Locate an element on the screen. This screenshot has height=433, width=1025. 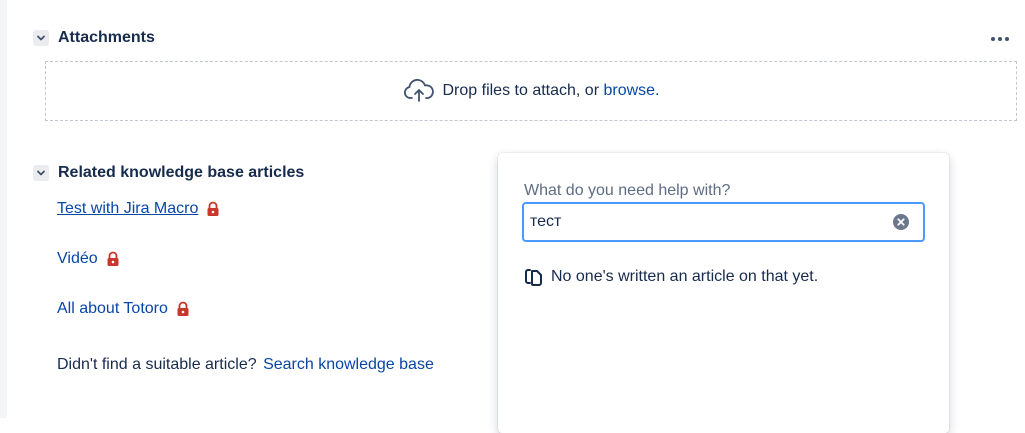
search-field is located at coordinates (723, 222).